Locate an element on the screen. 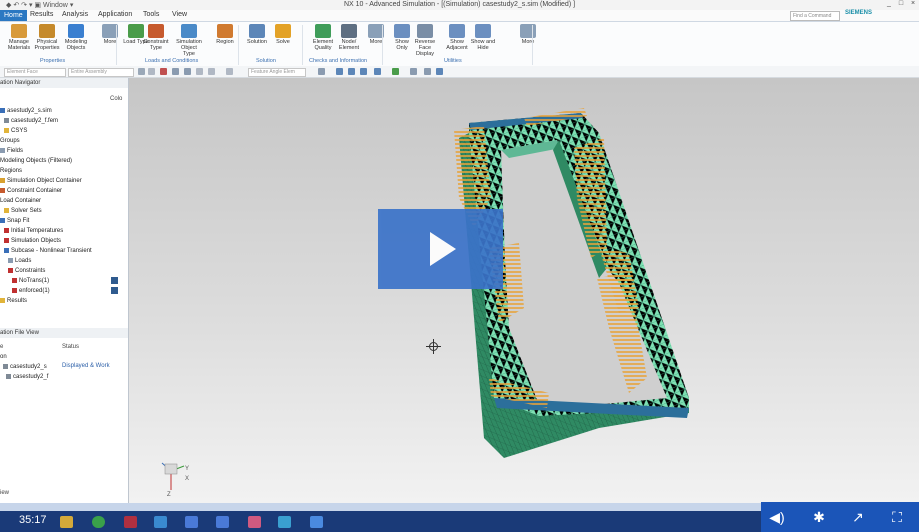 This screenshot has height=532, width=919. navigator-row: NoTrans(1) is located at coordinates (61, 281).